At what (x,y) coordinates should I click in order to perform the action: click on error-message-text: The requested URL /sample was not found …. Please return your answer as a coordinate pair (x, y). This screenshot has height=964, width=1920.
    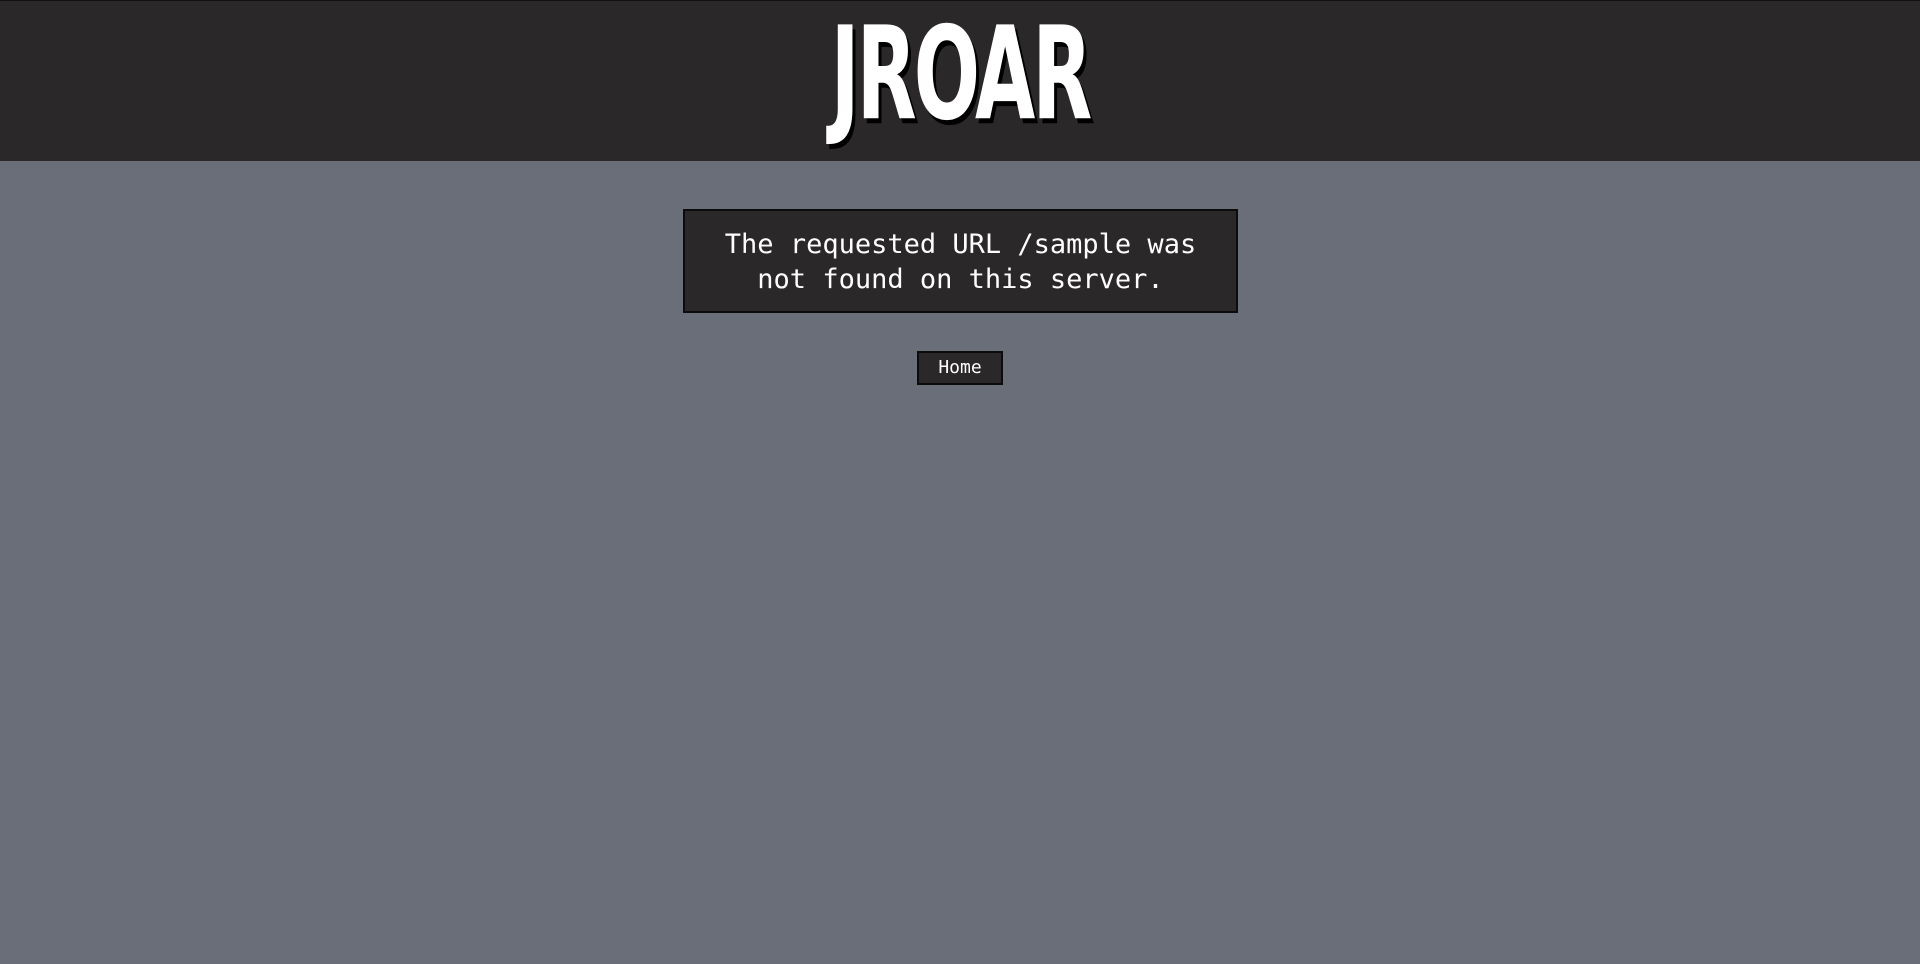
    Looking at the image, I should click on (960, 262).